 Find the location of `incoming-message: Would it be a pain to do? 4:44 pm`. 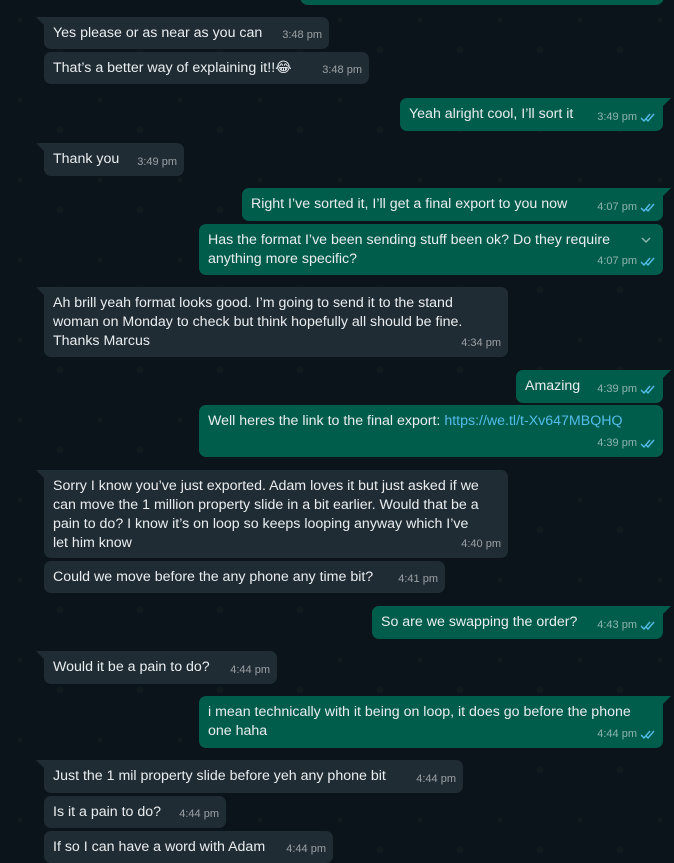

incoming-message: Would it be a pain to do? 4:44 pm is located at coordinates (156, 667).